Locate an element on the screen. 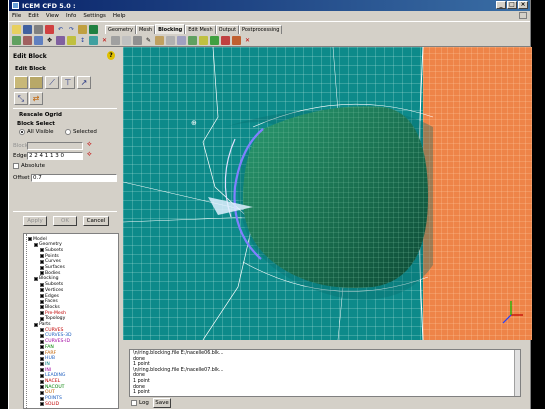 The width and height of the screenshot is (545, 409). menu-file: File is located at coordinates (16, 16).